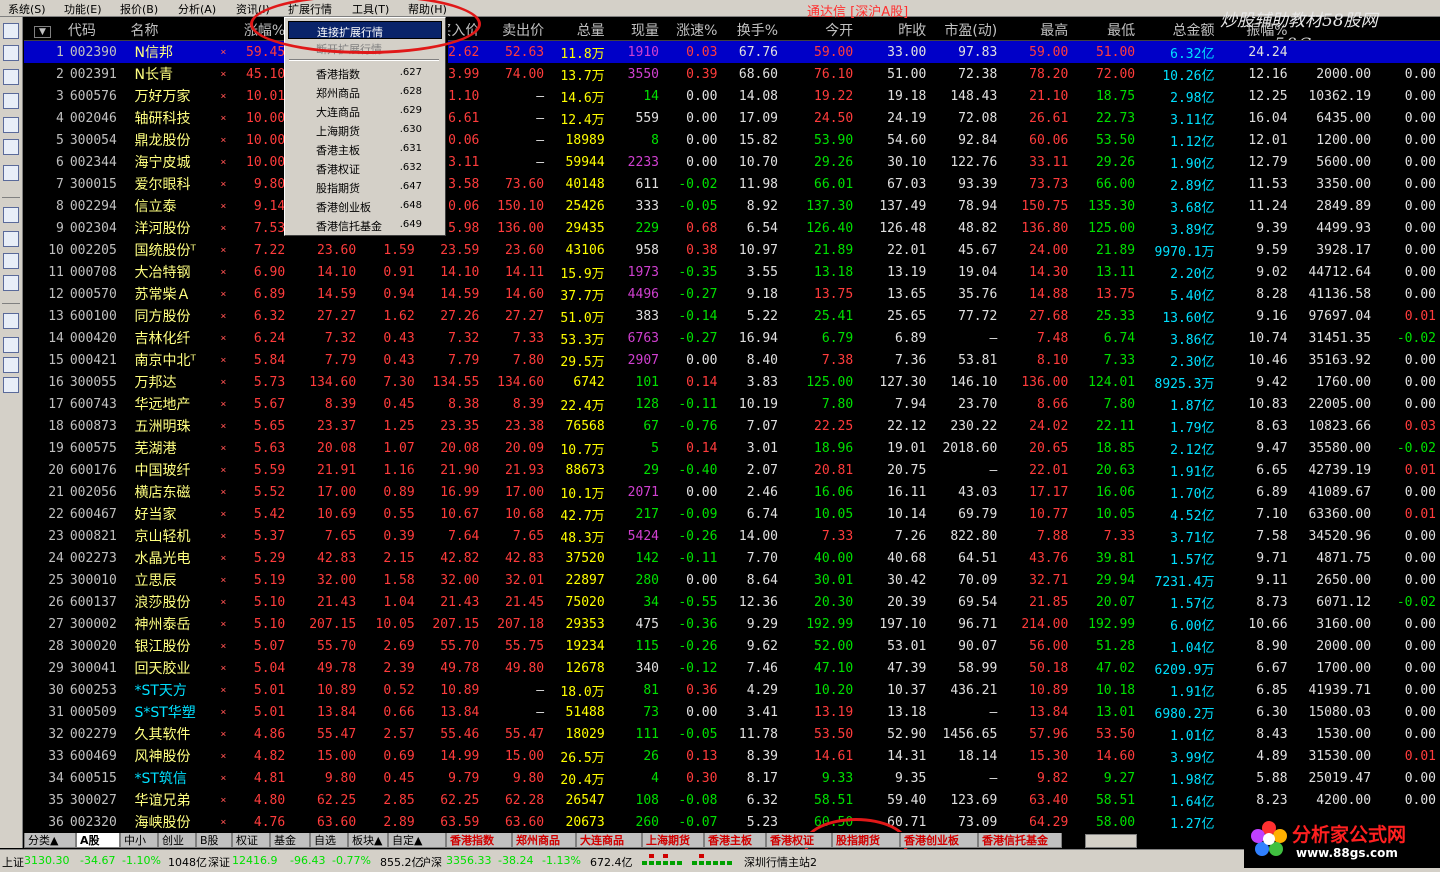  What do you see at coordinates (329, 840) in the screenshot?
I see `market-tab: 自选` at bounding box center [329, 840].